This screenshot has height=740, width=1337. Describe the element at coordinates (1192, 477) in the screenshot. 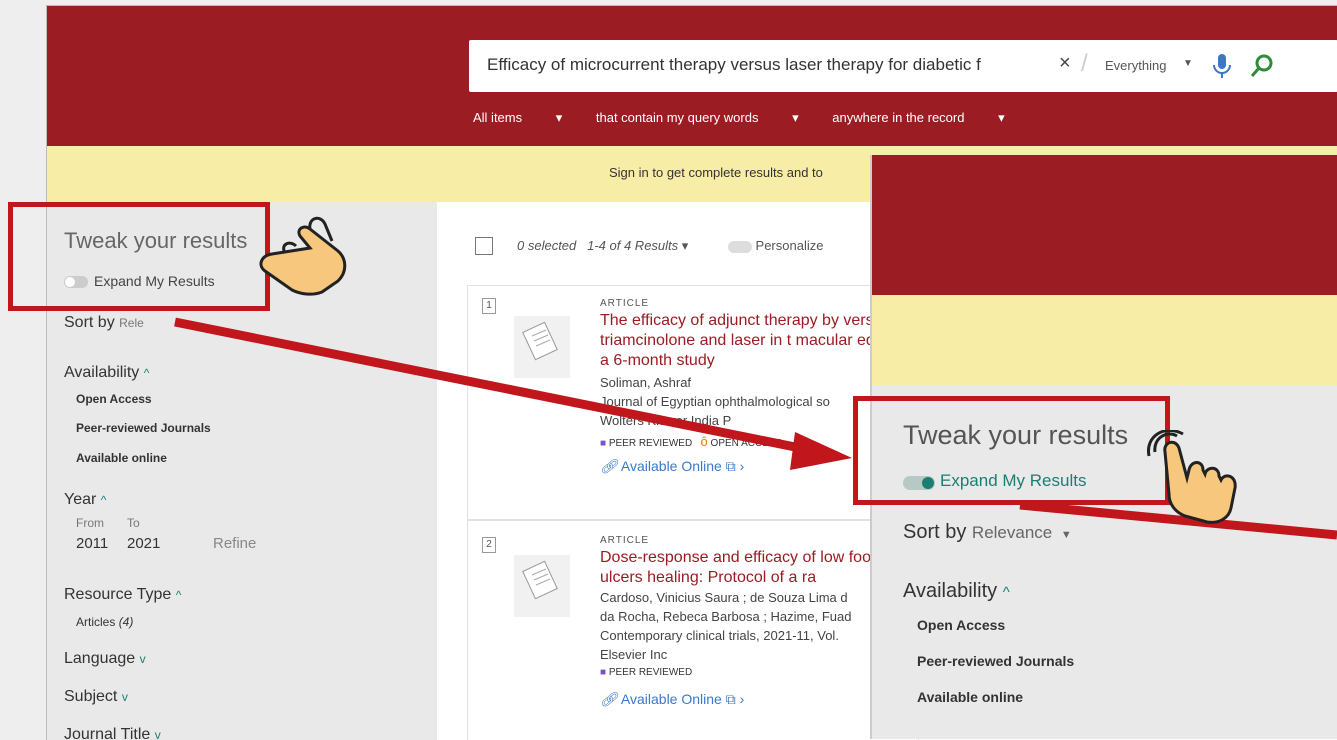

I see `tapping-hand-icon` at that location.